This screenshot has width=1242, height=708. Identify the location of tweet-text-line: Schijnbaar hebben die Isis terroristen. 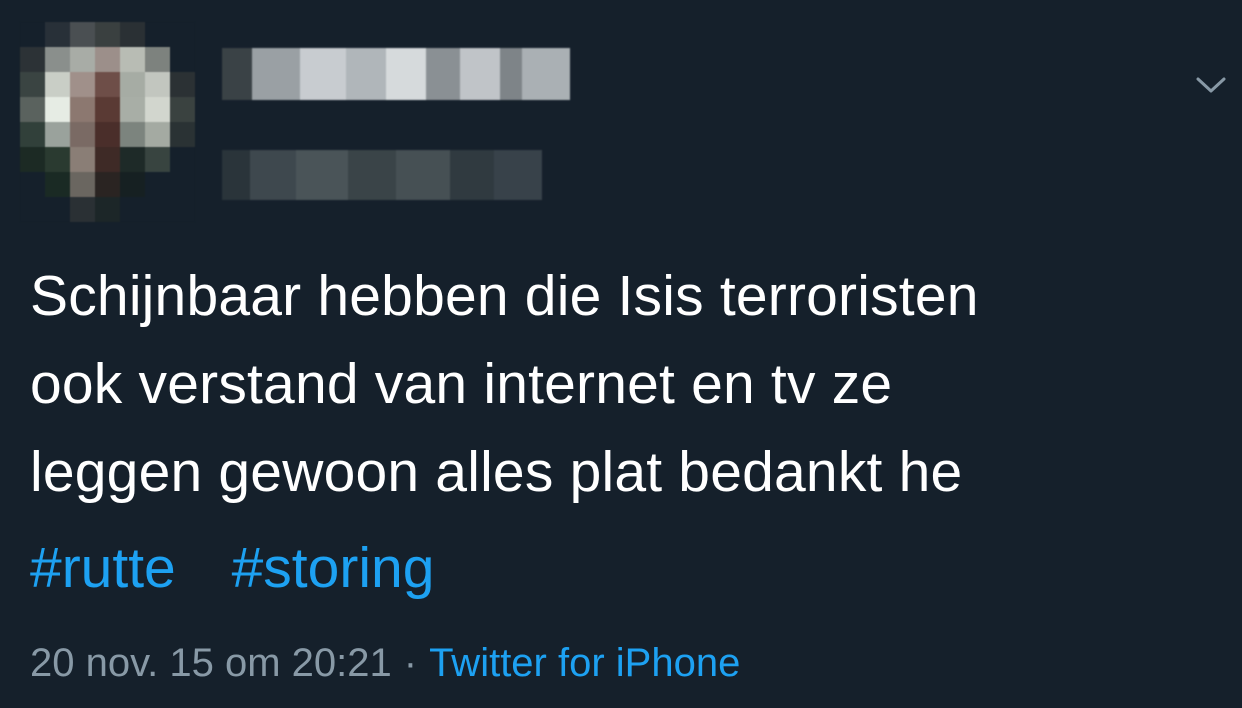
(504, 296).